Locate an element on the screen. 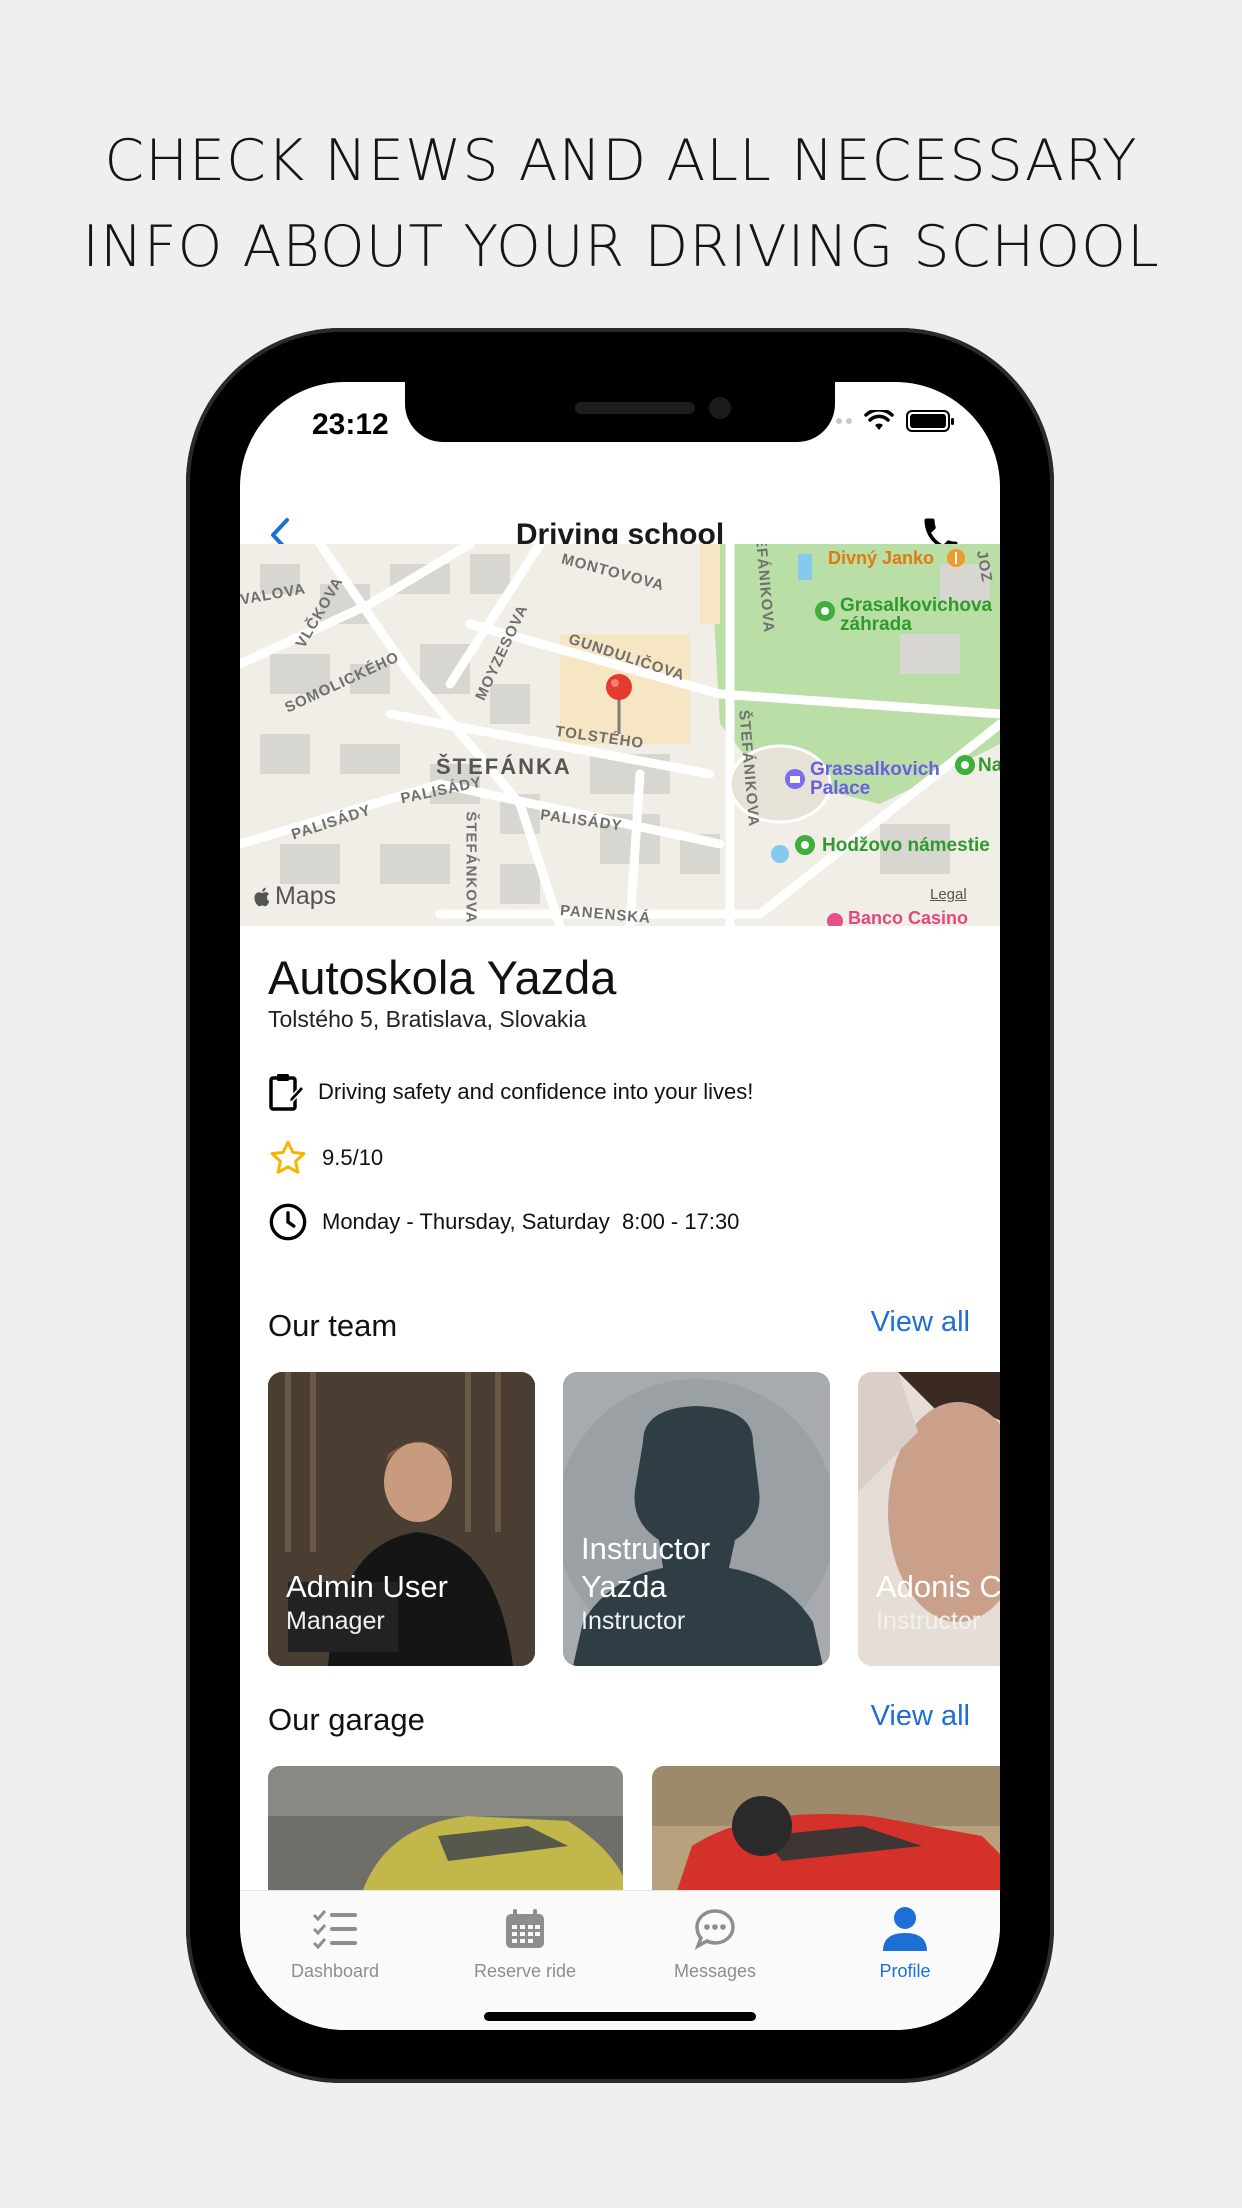 The width and height of the screenshot is (1242, 2208). tab-bar: Dashboard Reserve ride Messages Profile is located at coordinates (620, 1960).